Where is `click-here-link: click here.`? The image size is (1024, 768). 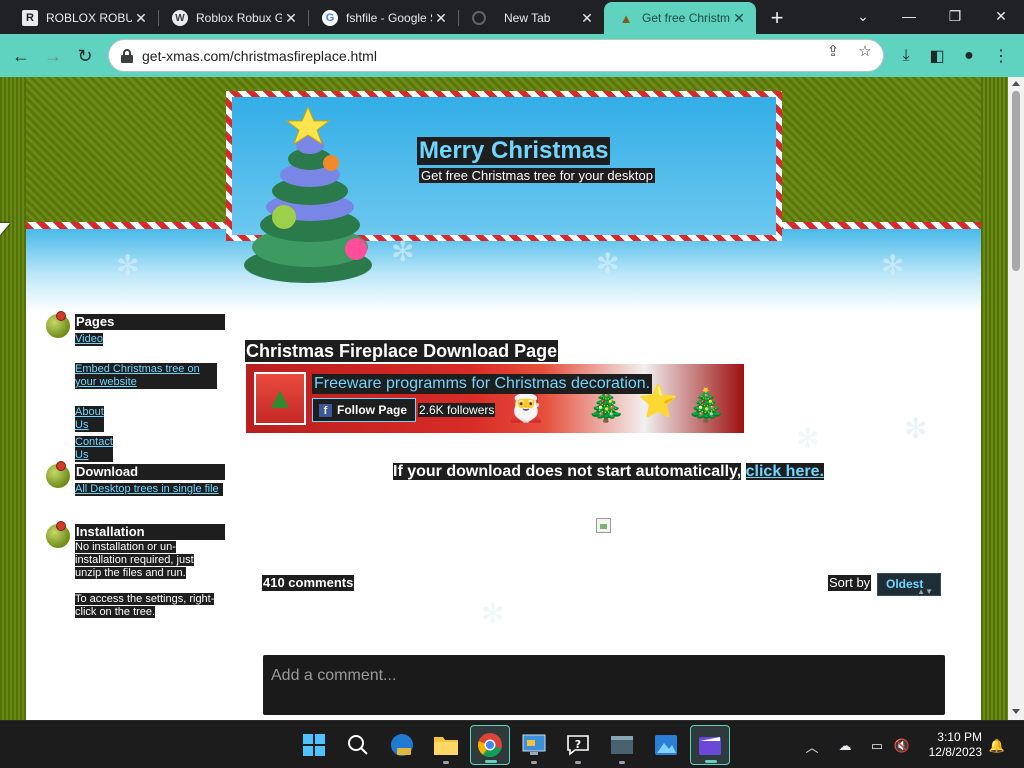
click-here-link: click here. is located at coordinates (784, 471).